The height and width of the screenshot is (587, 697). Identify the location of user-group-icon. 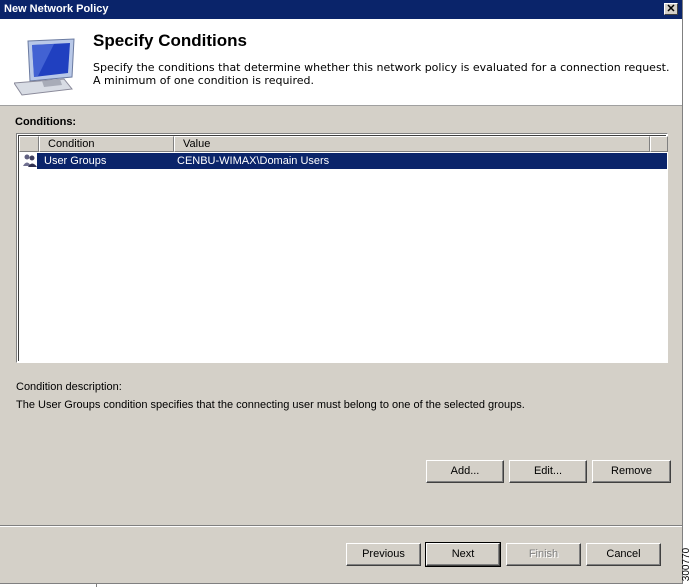
(30, 160).